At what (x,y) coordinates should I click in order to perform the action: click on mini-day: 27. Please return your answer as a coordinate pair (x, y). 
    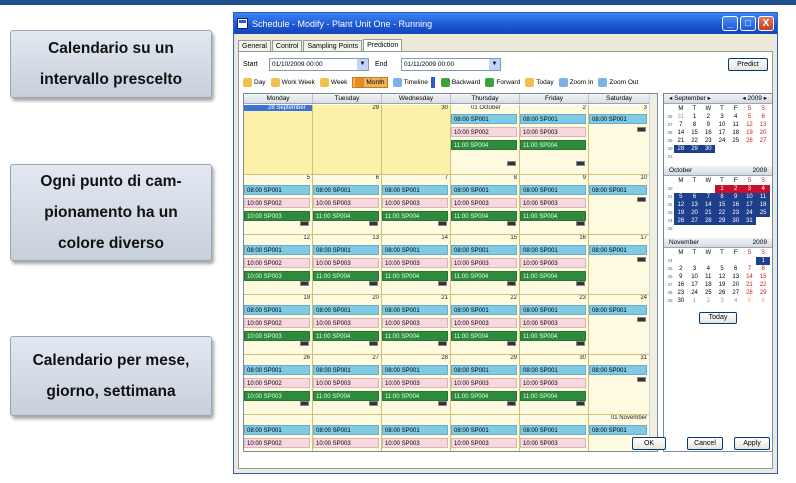
    Looking at the image, I should click on (694, 221).